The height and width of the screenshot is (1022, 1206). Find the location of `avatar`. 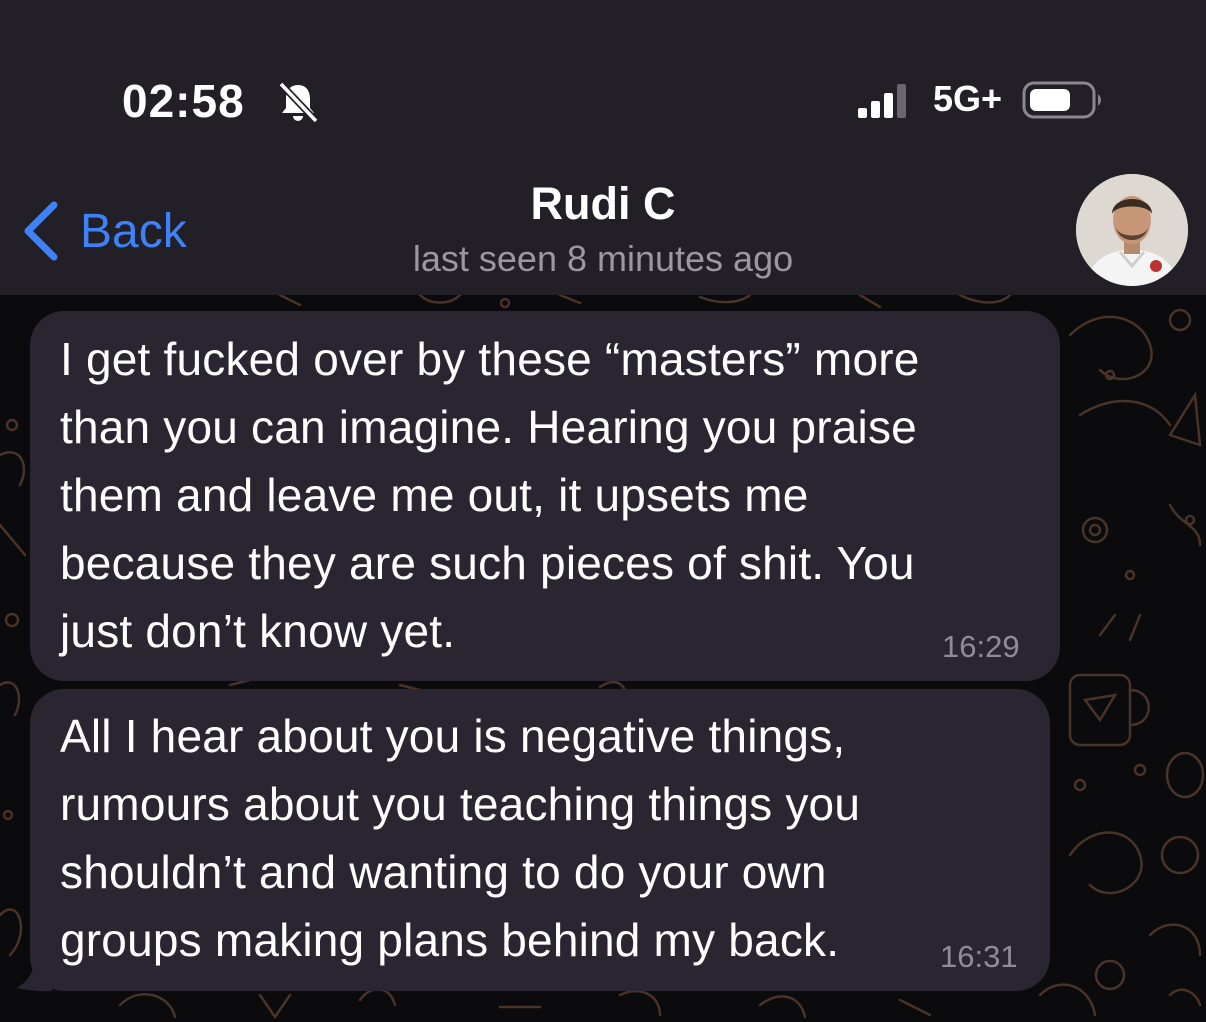

avatar is located at coordinates (1132, 230).